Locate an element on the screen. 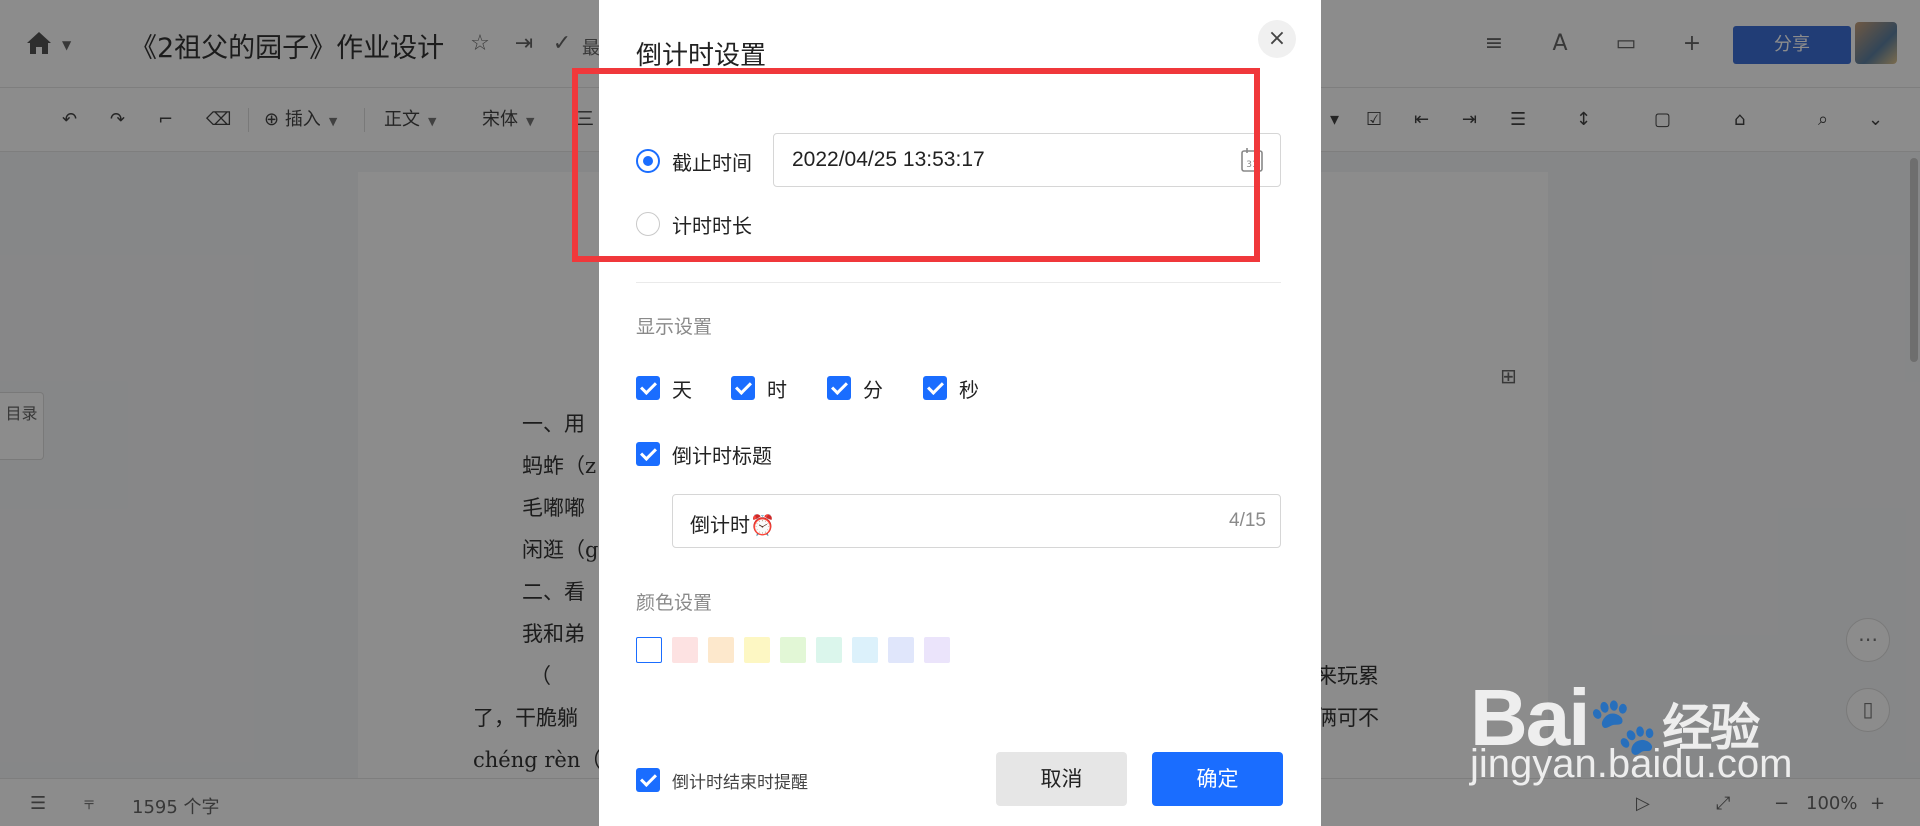 Image resolution: width=1920 pixels, height=826 pixels. duration-label: 计时时长 is located at coordinates (712, 225).